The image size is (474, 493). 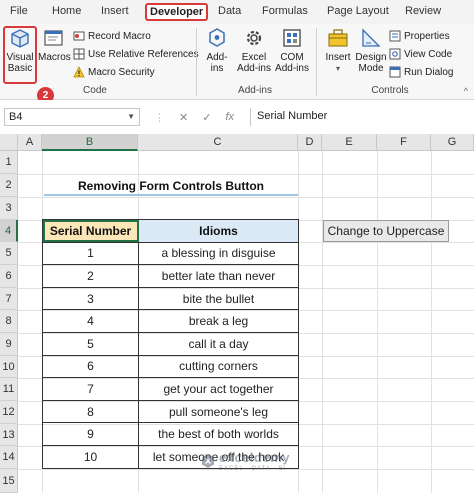 I want to click on cancel-icon: ✕, so click(x=183, y=117).